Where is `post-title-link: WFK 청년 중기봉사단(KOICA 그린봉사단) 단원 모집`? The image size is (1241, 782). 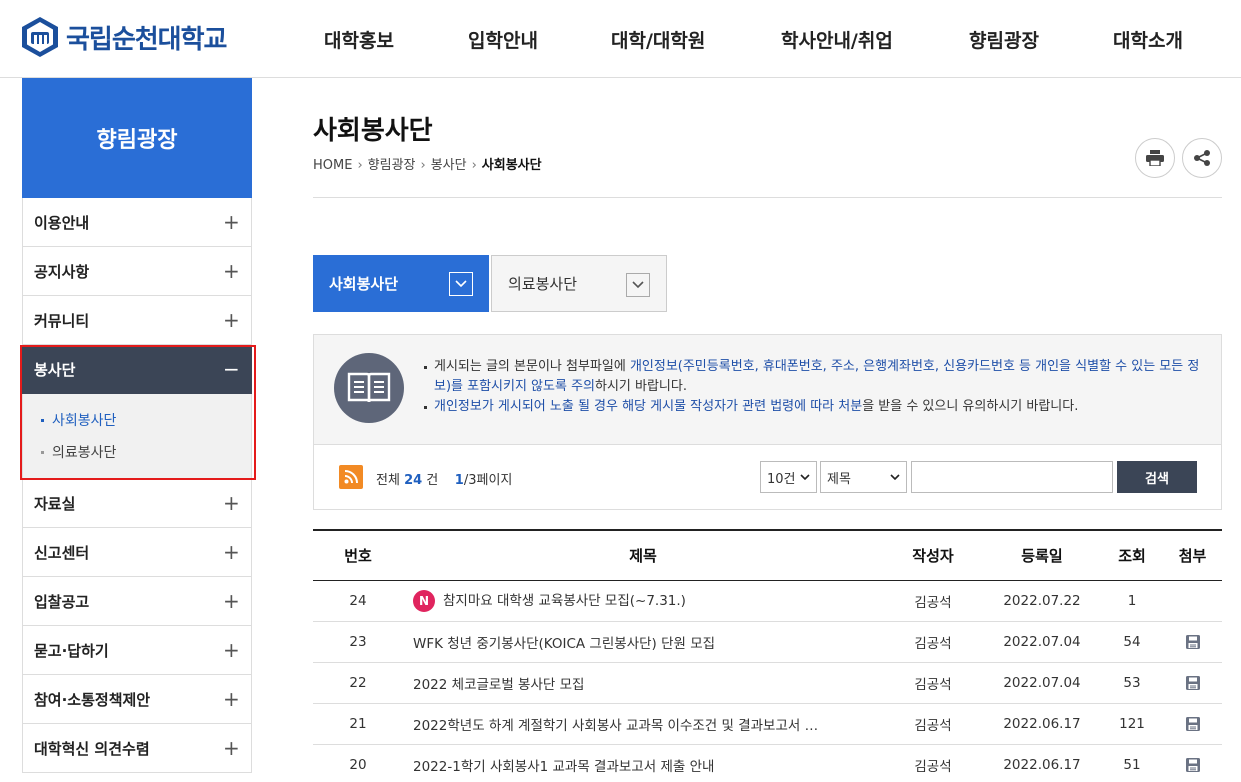
post-title-link: WFK 청년 중기봉사단(KOICA 그린봉사단) 단원 모집 is located at coordinates (564, 644).